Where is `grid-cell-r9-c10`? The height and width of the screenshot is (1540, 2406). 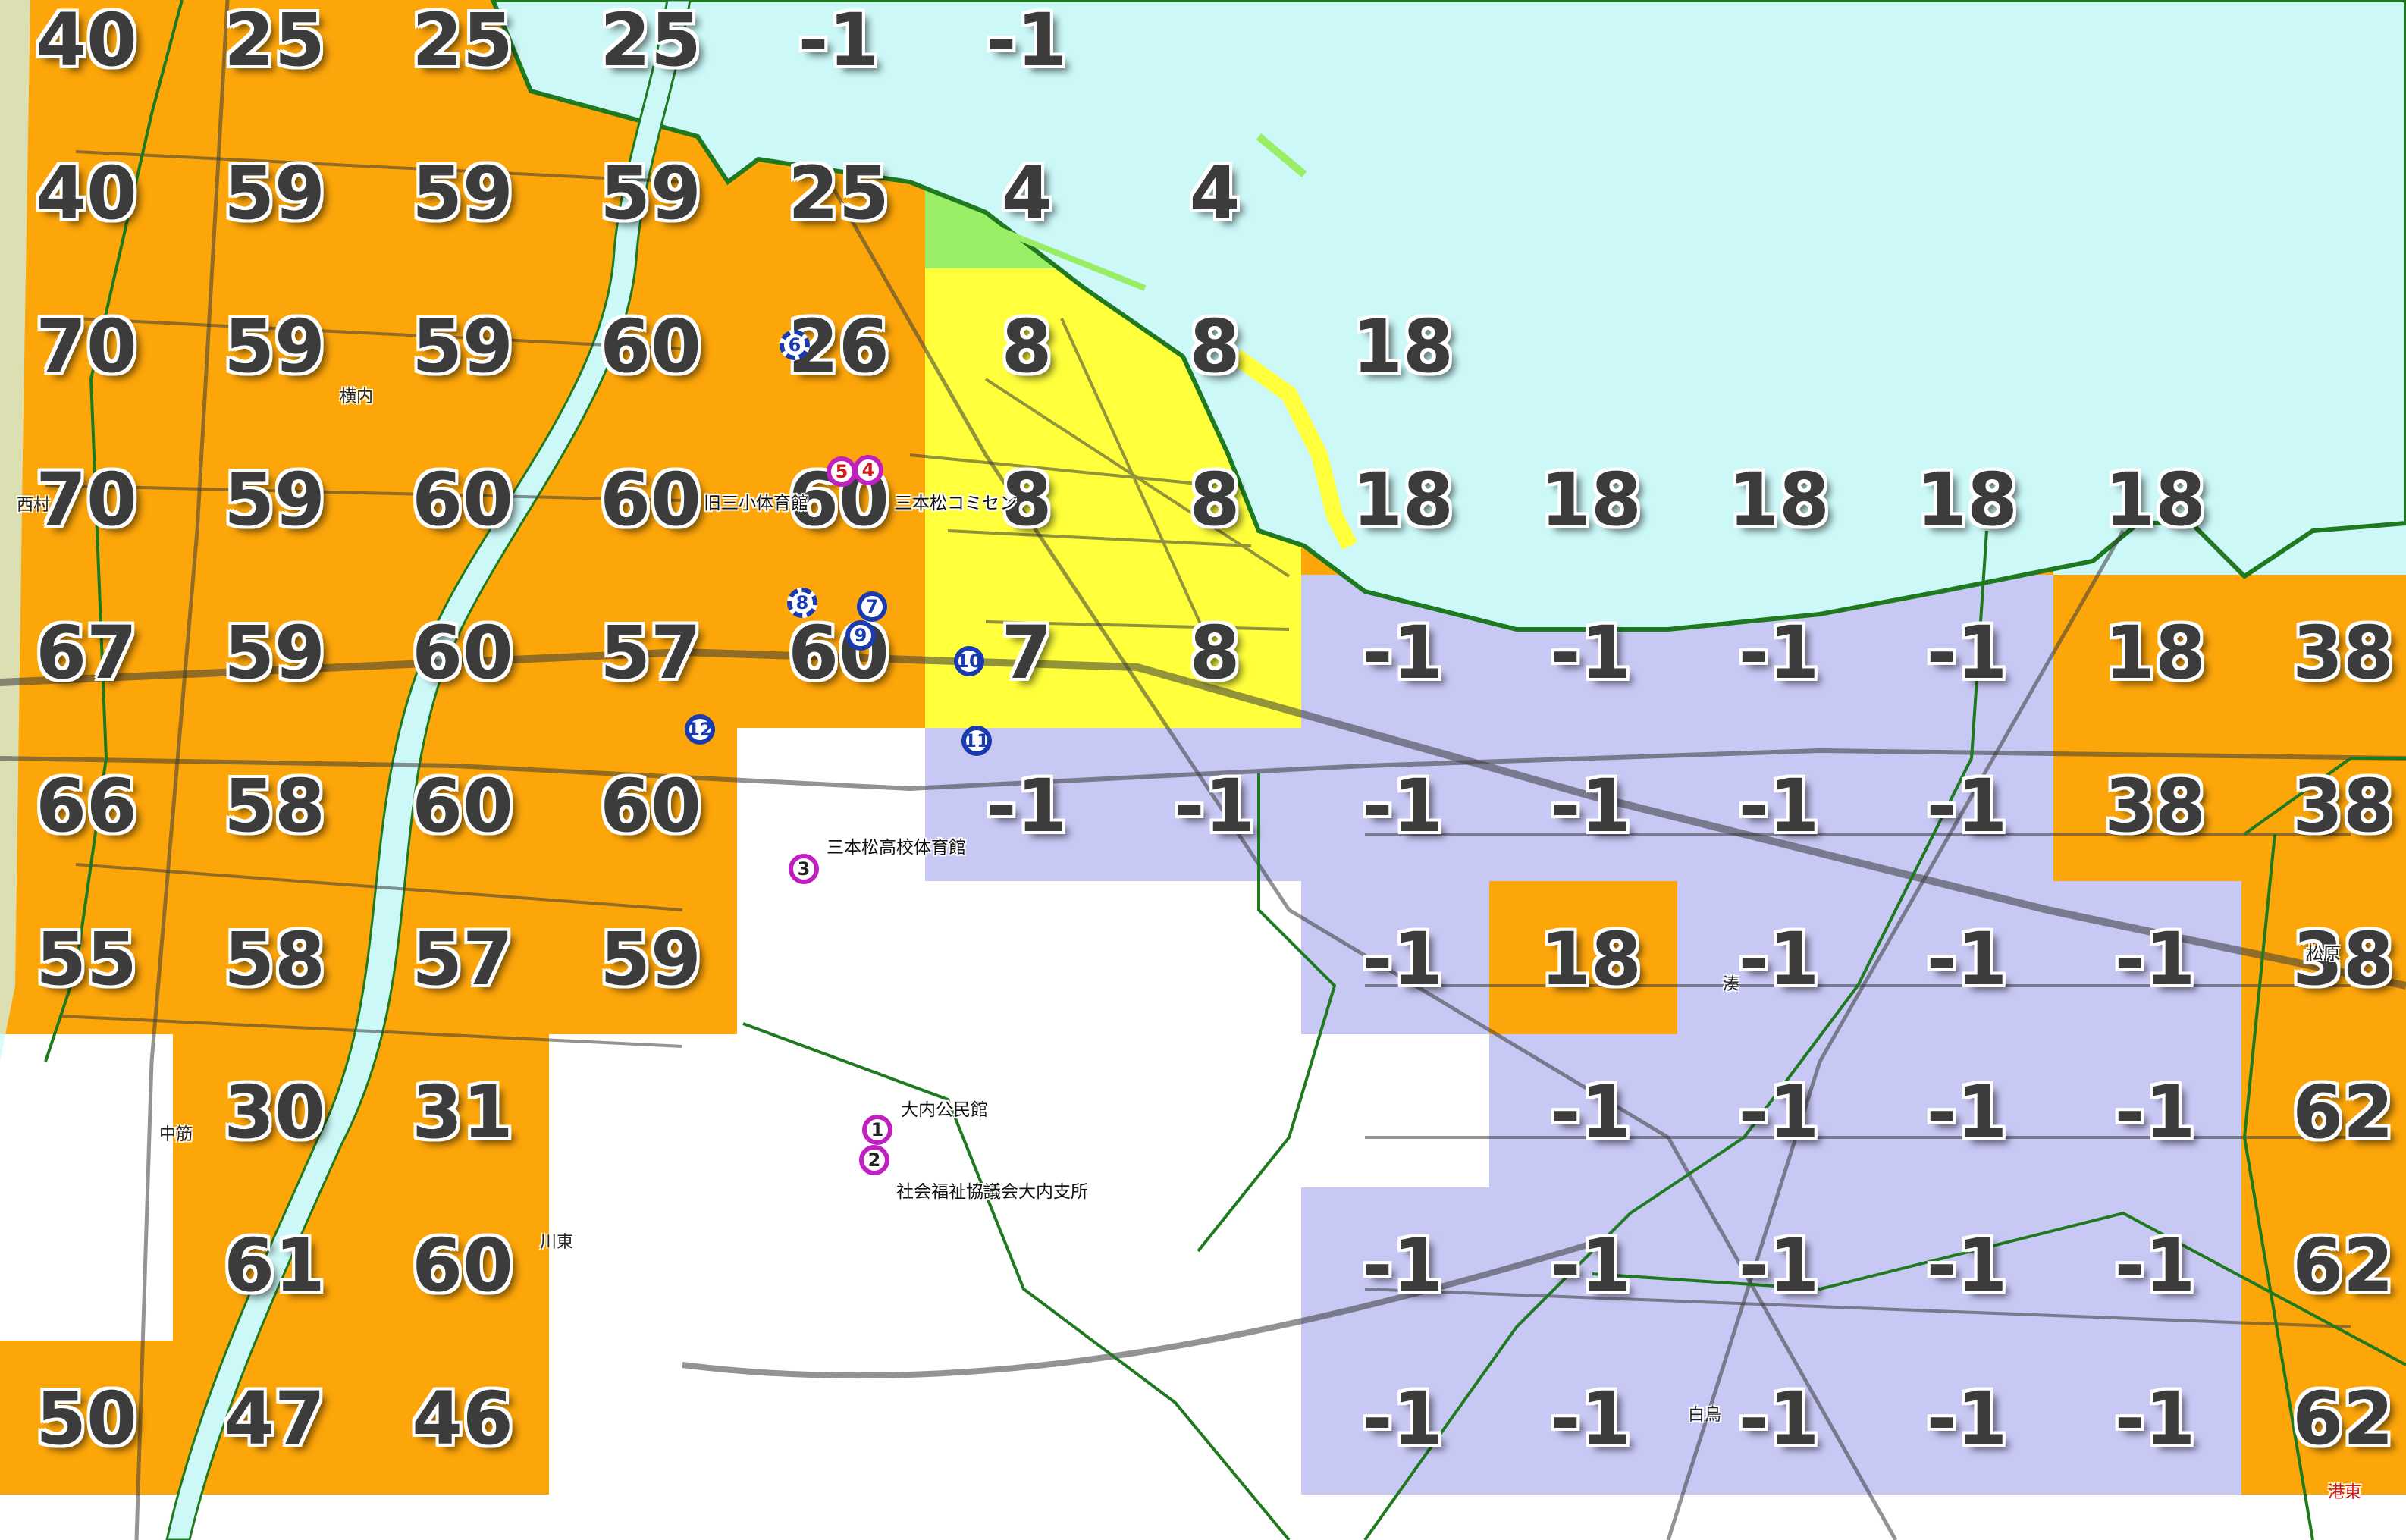 grid-cell-r9-c10 is located at coordinates (1959, 1418).